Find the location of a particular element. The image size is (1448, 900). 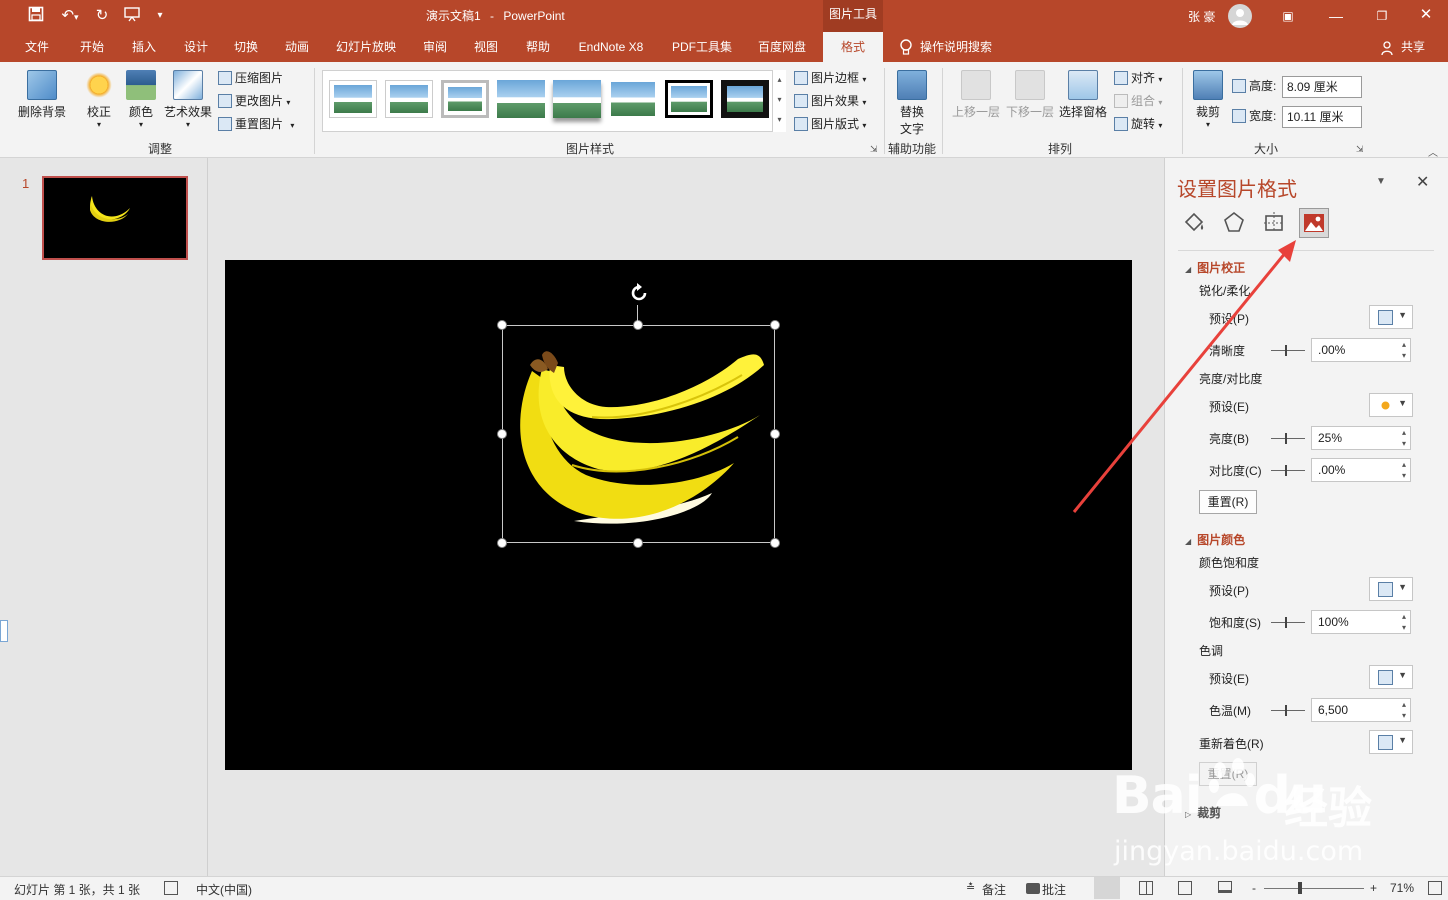

redo-icon: ↻ is located at coordinates (102, 16).